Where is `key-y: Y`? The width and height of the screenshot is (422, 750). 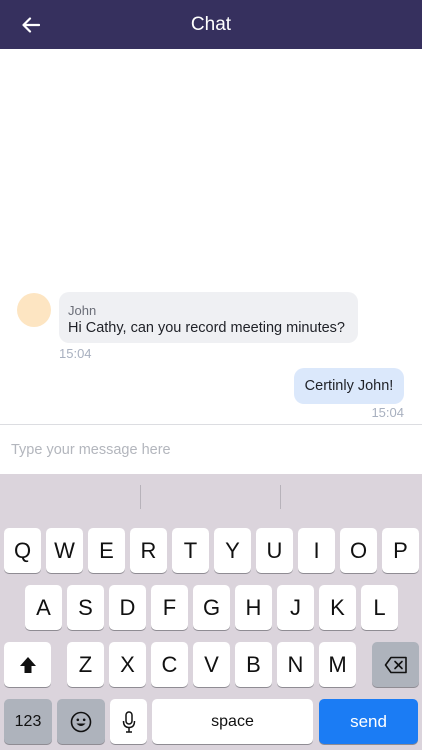 key-y: Y is located at coordinates (232, 550).